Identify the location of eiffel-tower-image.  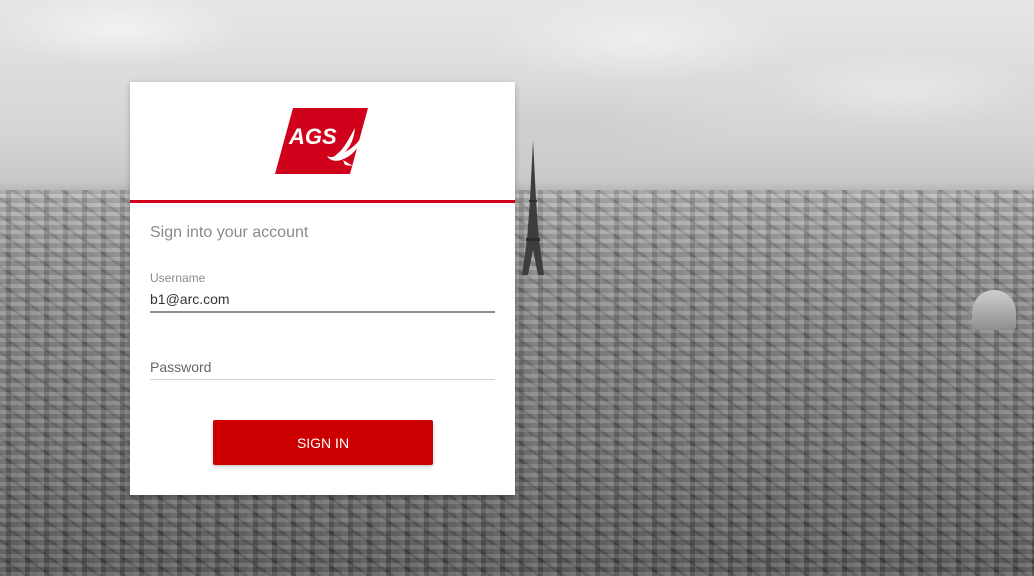
(533, 207).